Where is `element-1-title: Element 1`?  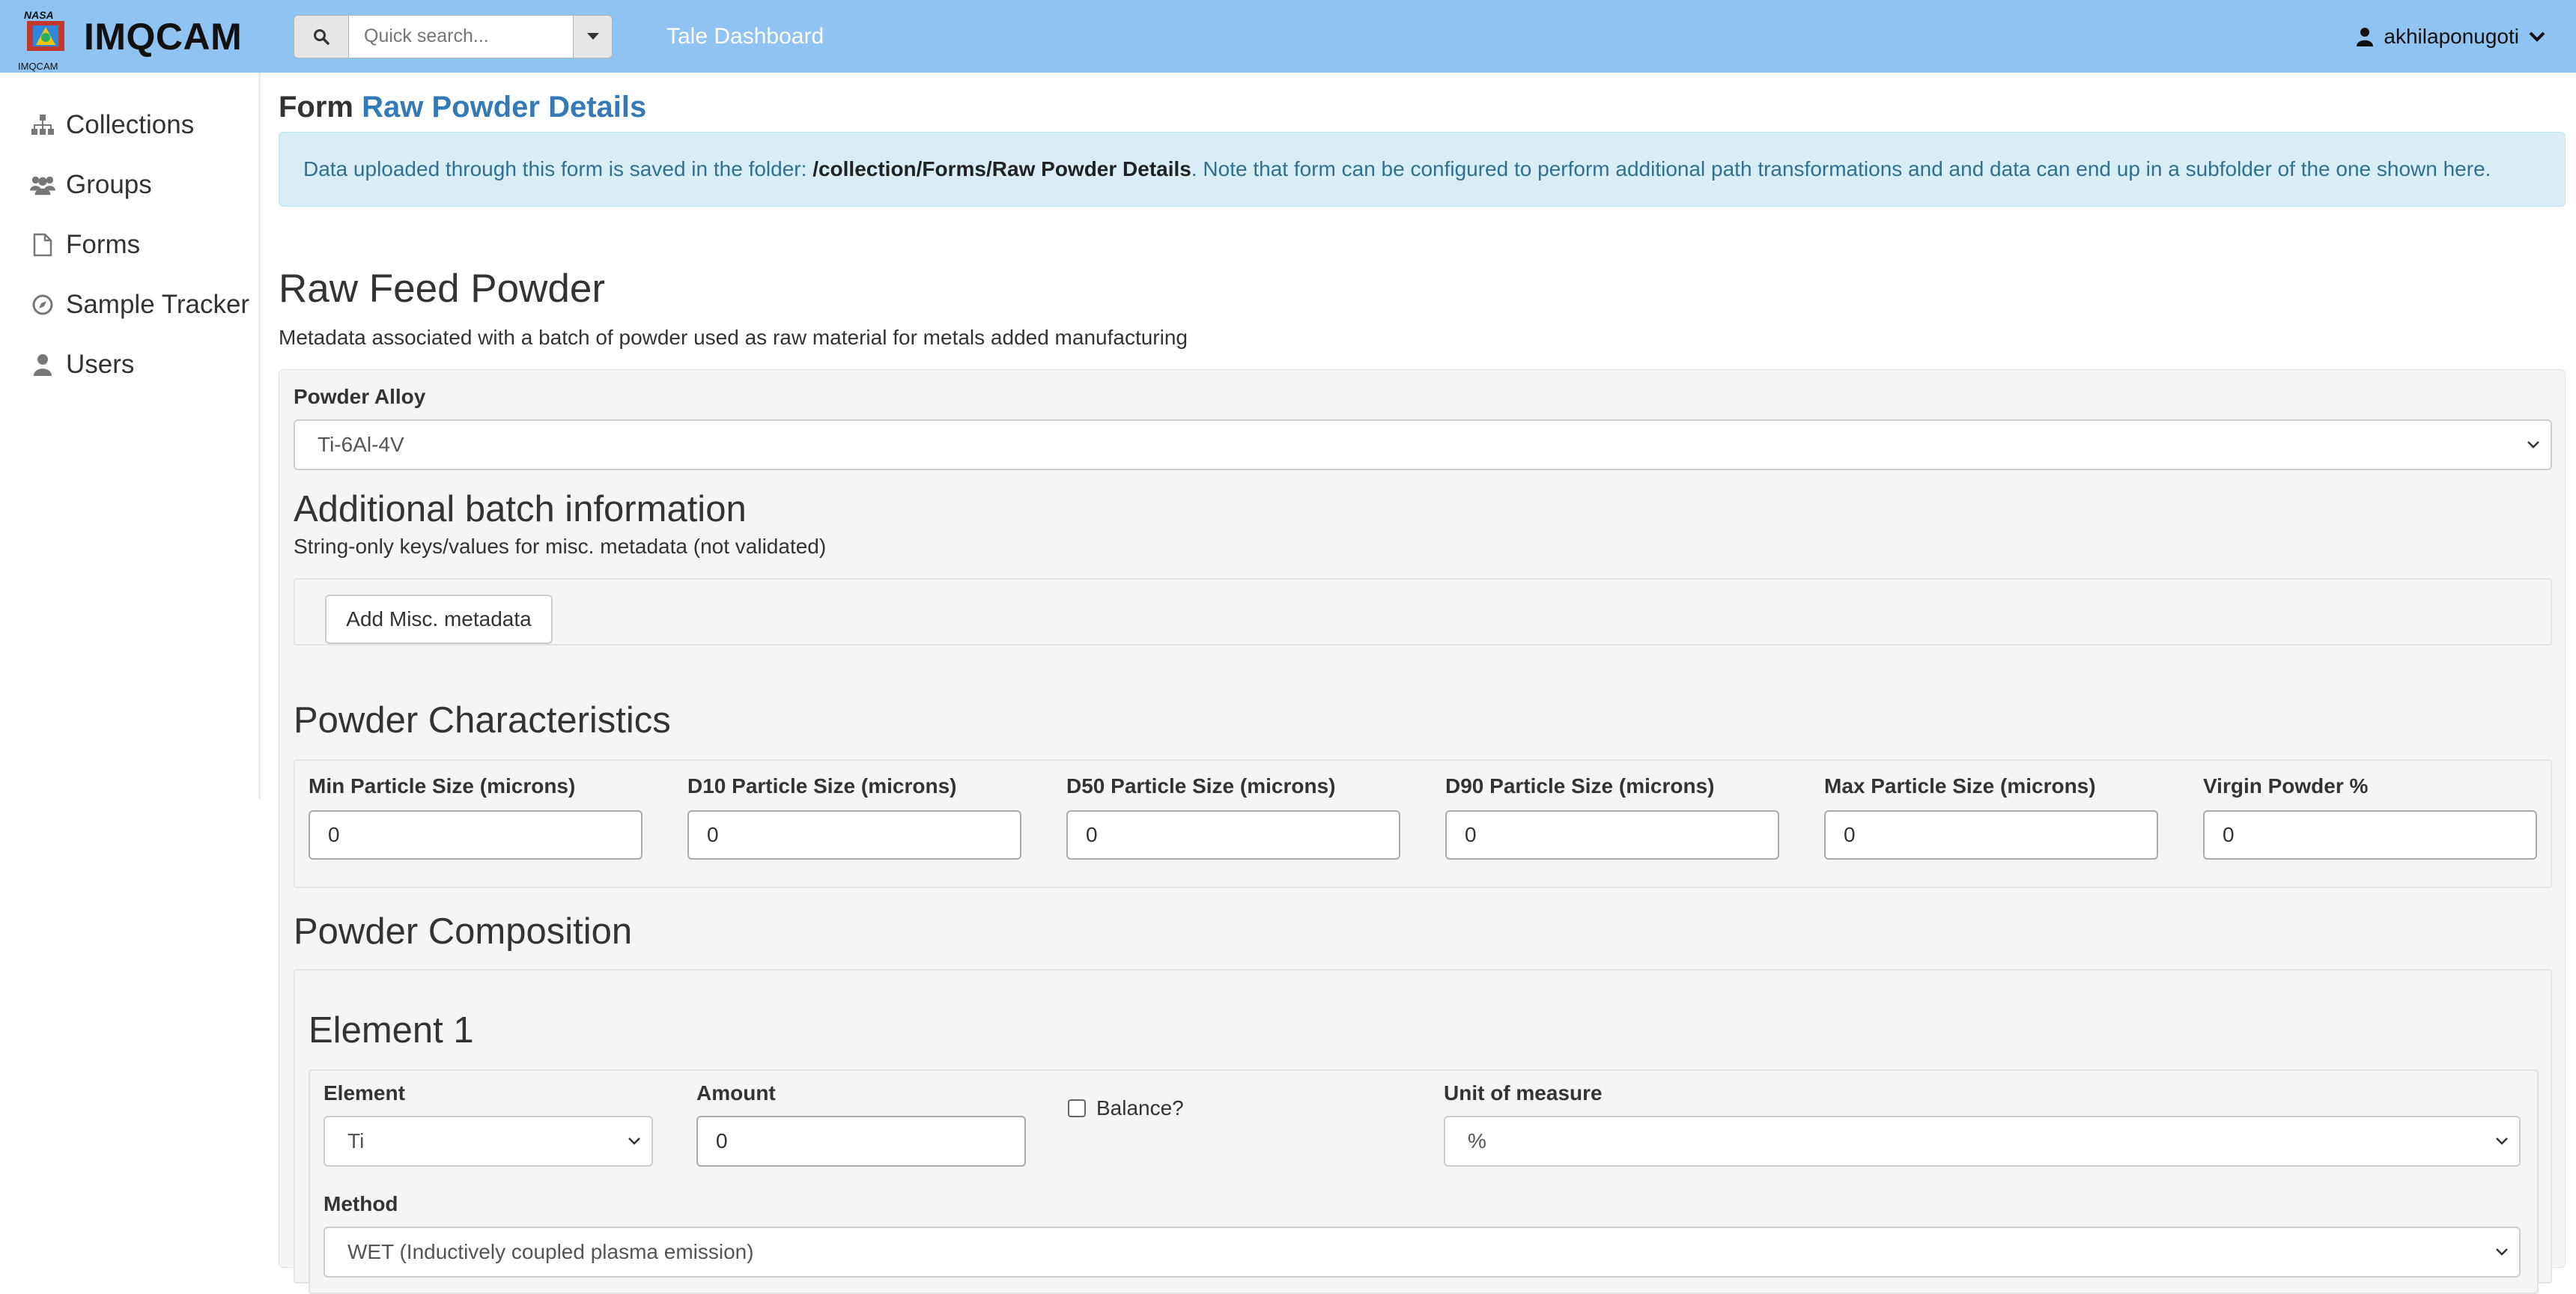
element-1-title: Element 1 is located at coordinates (391, 1030).